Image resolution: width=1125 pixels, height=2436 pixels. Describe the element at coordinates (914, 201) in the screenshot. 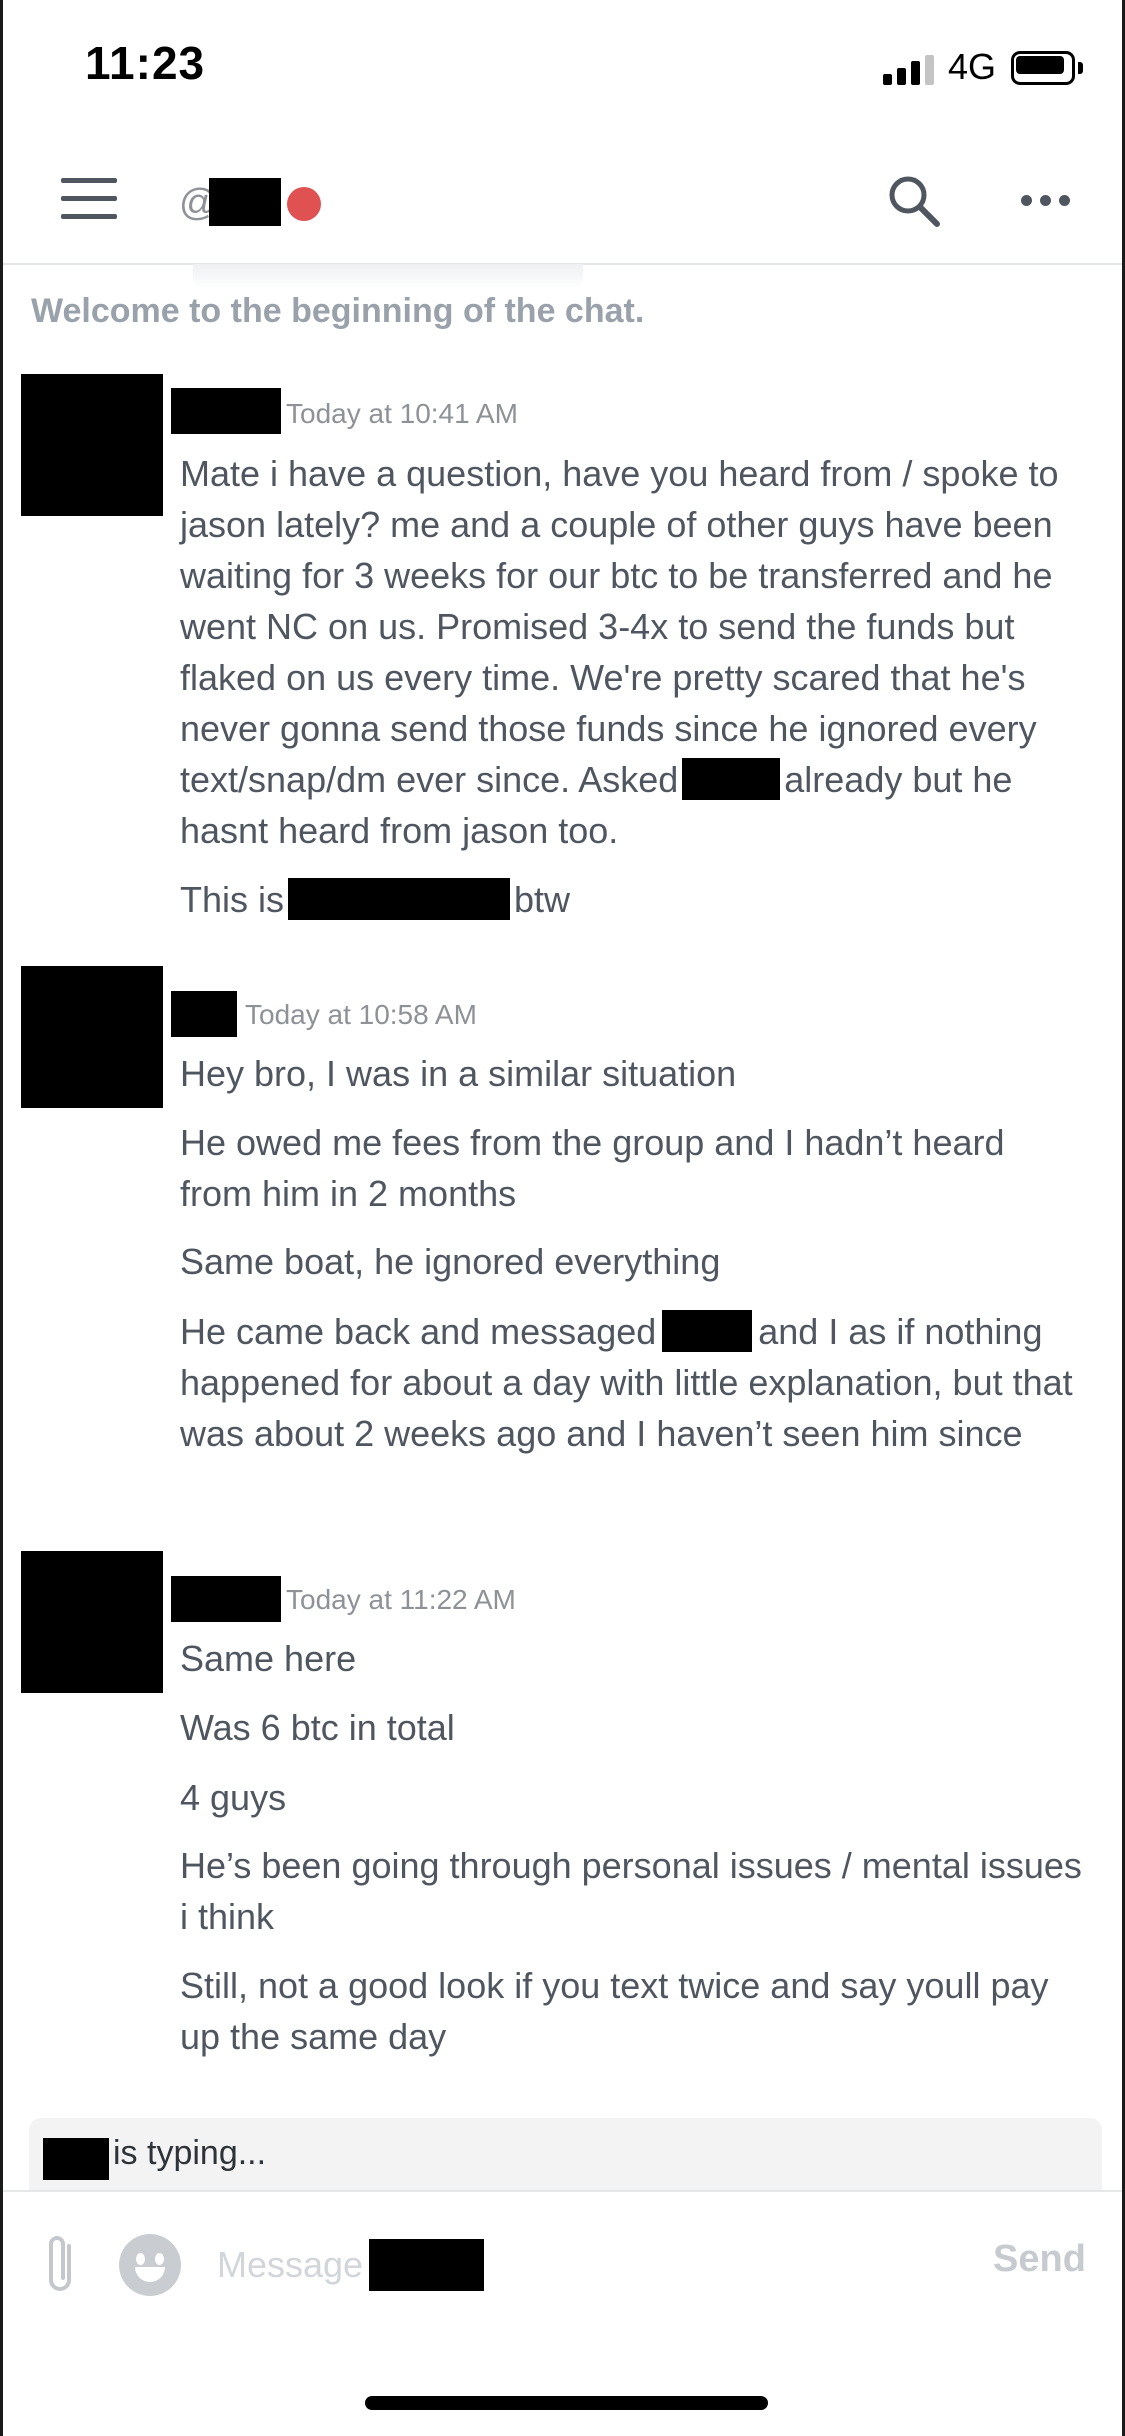

I see `search-icon` at that location.